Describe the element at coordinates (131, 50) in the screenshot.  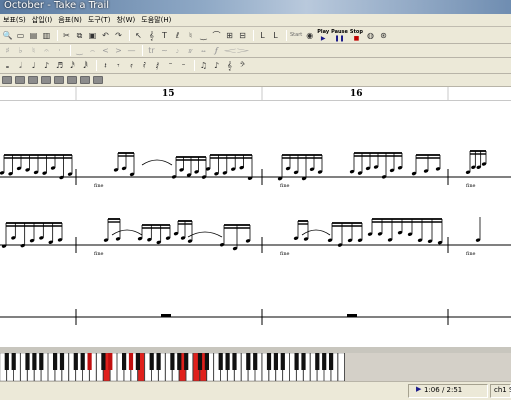
I see `tenuto-icon: —` at that location.